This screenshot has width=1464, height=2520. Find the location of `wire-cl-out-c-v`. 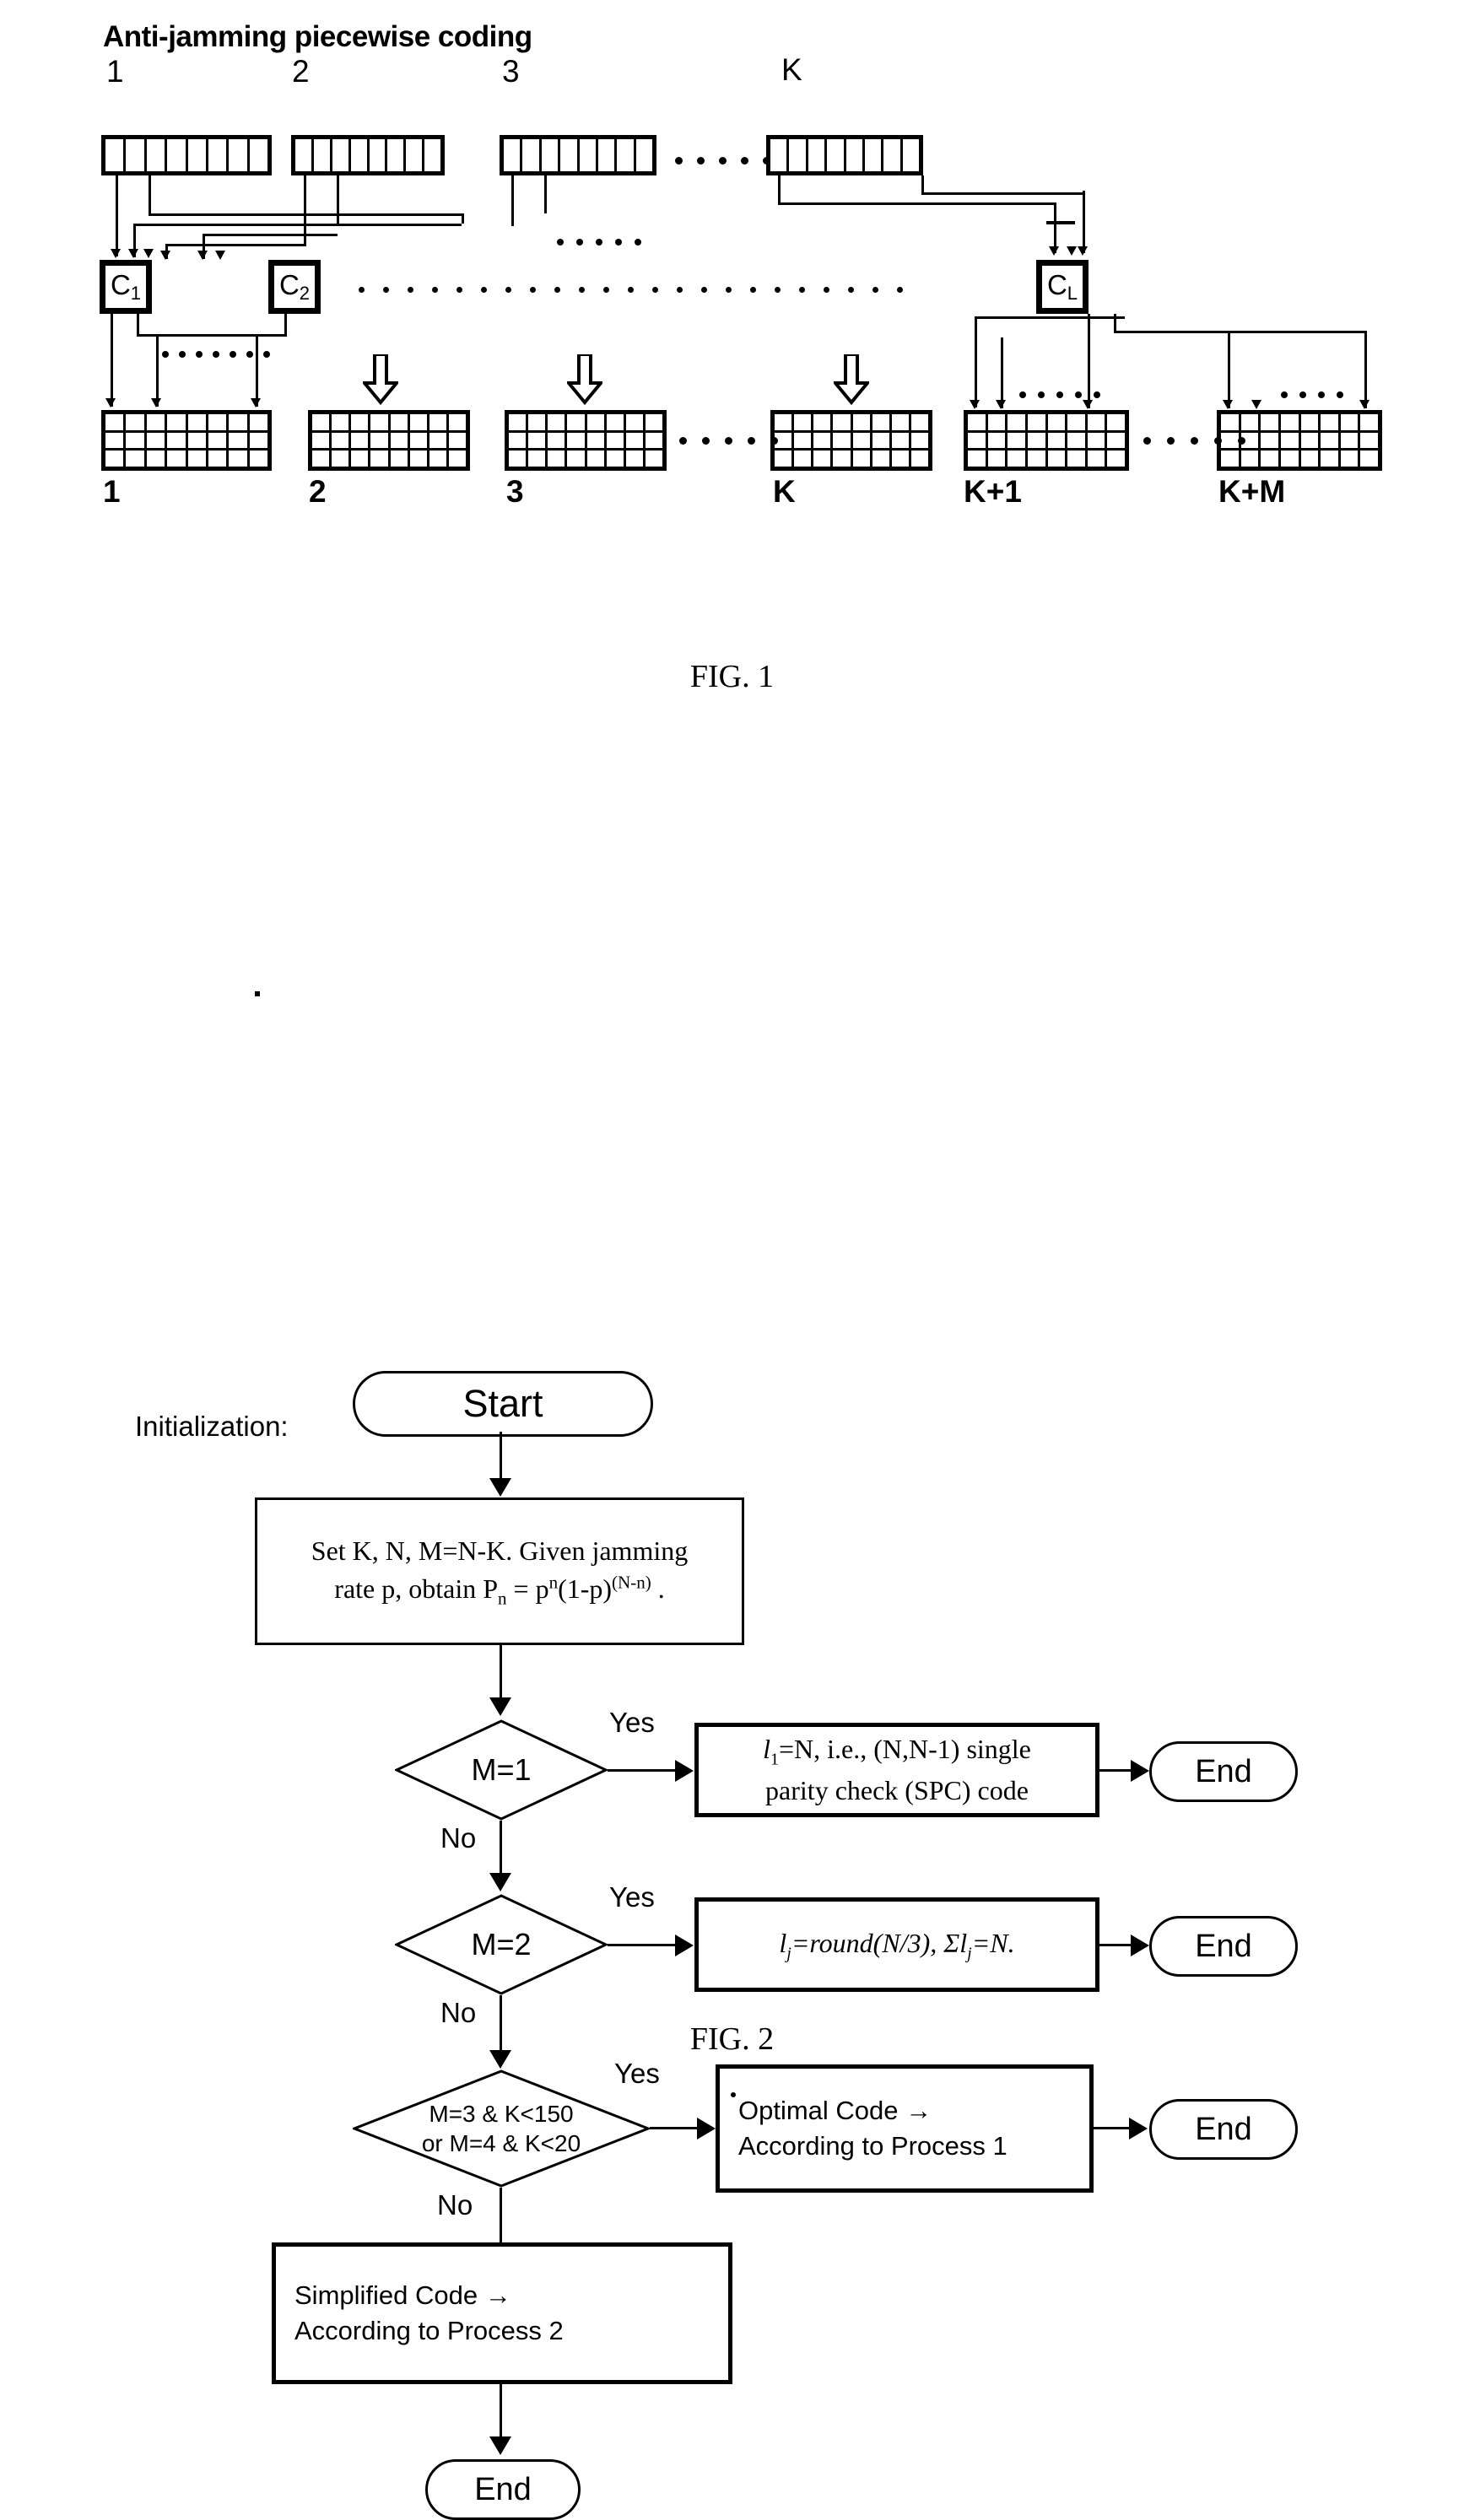

wire-cl-out-c-v is located at coordinates (976, 361).